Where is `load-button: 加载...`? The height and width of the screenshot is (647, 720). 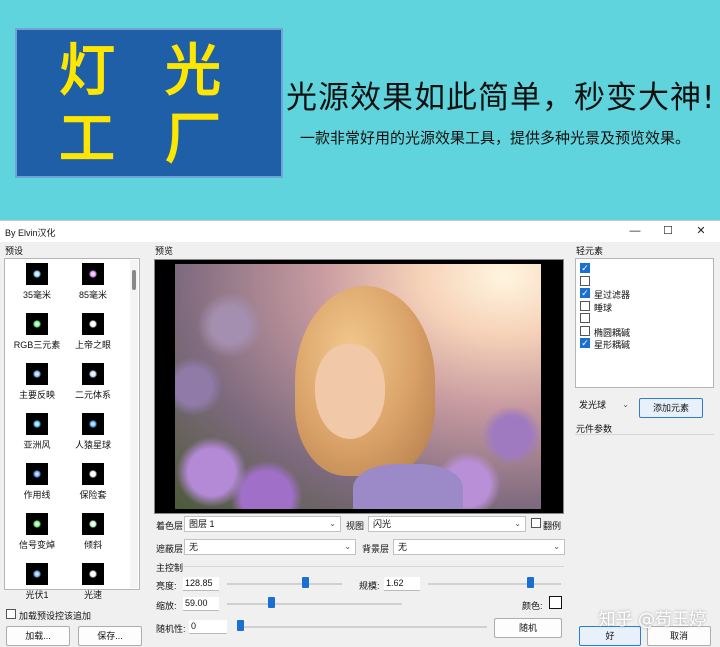 load-button: 加载... is located at coordinates (38, 636).